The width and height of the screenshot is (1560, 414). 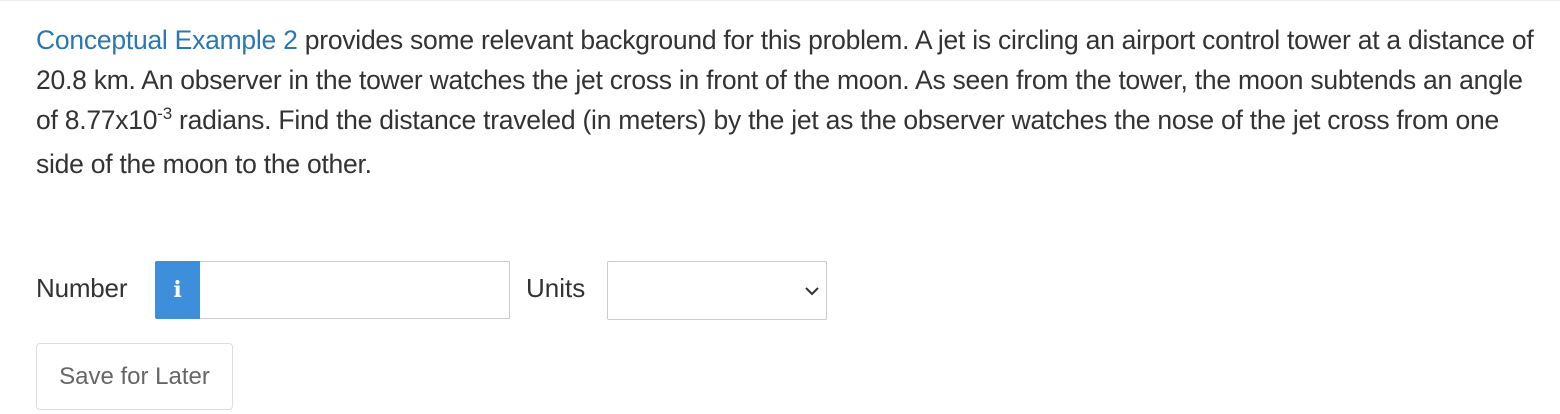 What do you see at coordinates (812, 291) in the screenshot?
I see `chevron-down-icon` at bounding box center [812, 291].